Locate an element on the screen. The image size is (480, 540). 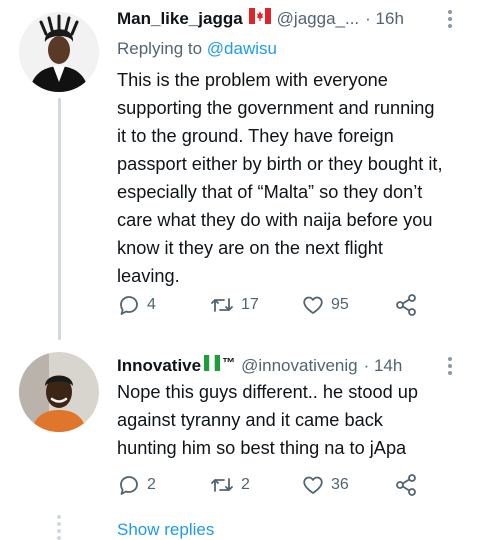
retweet-button: 17 is located at coordinates (255, 305).